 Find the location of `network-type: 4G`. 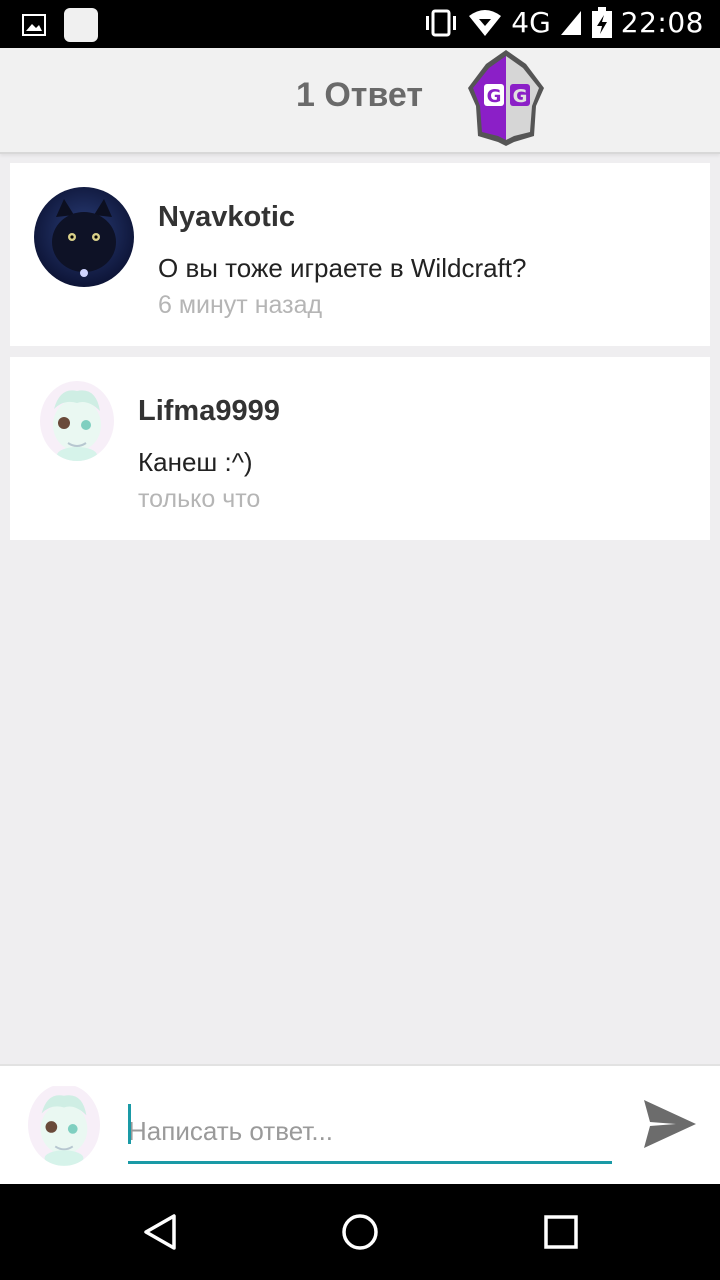

network-type: 4G is located at coordinates (531, 22).